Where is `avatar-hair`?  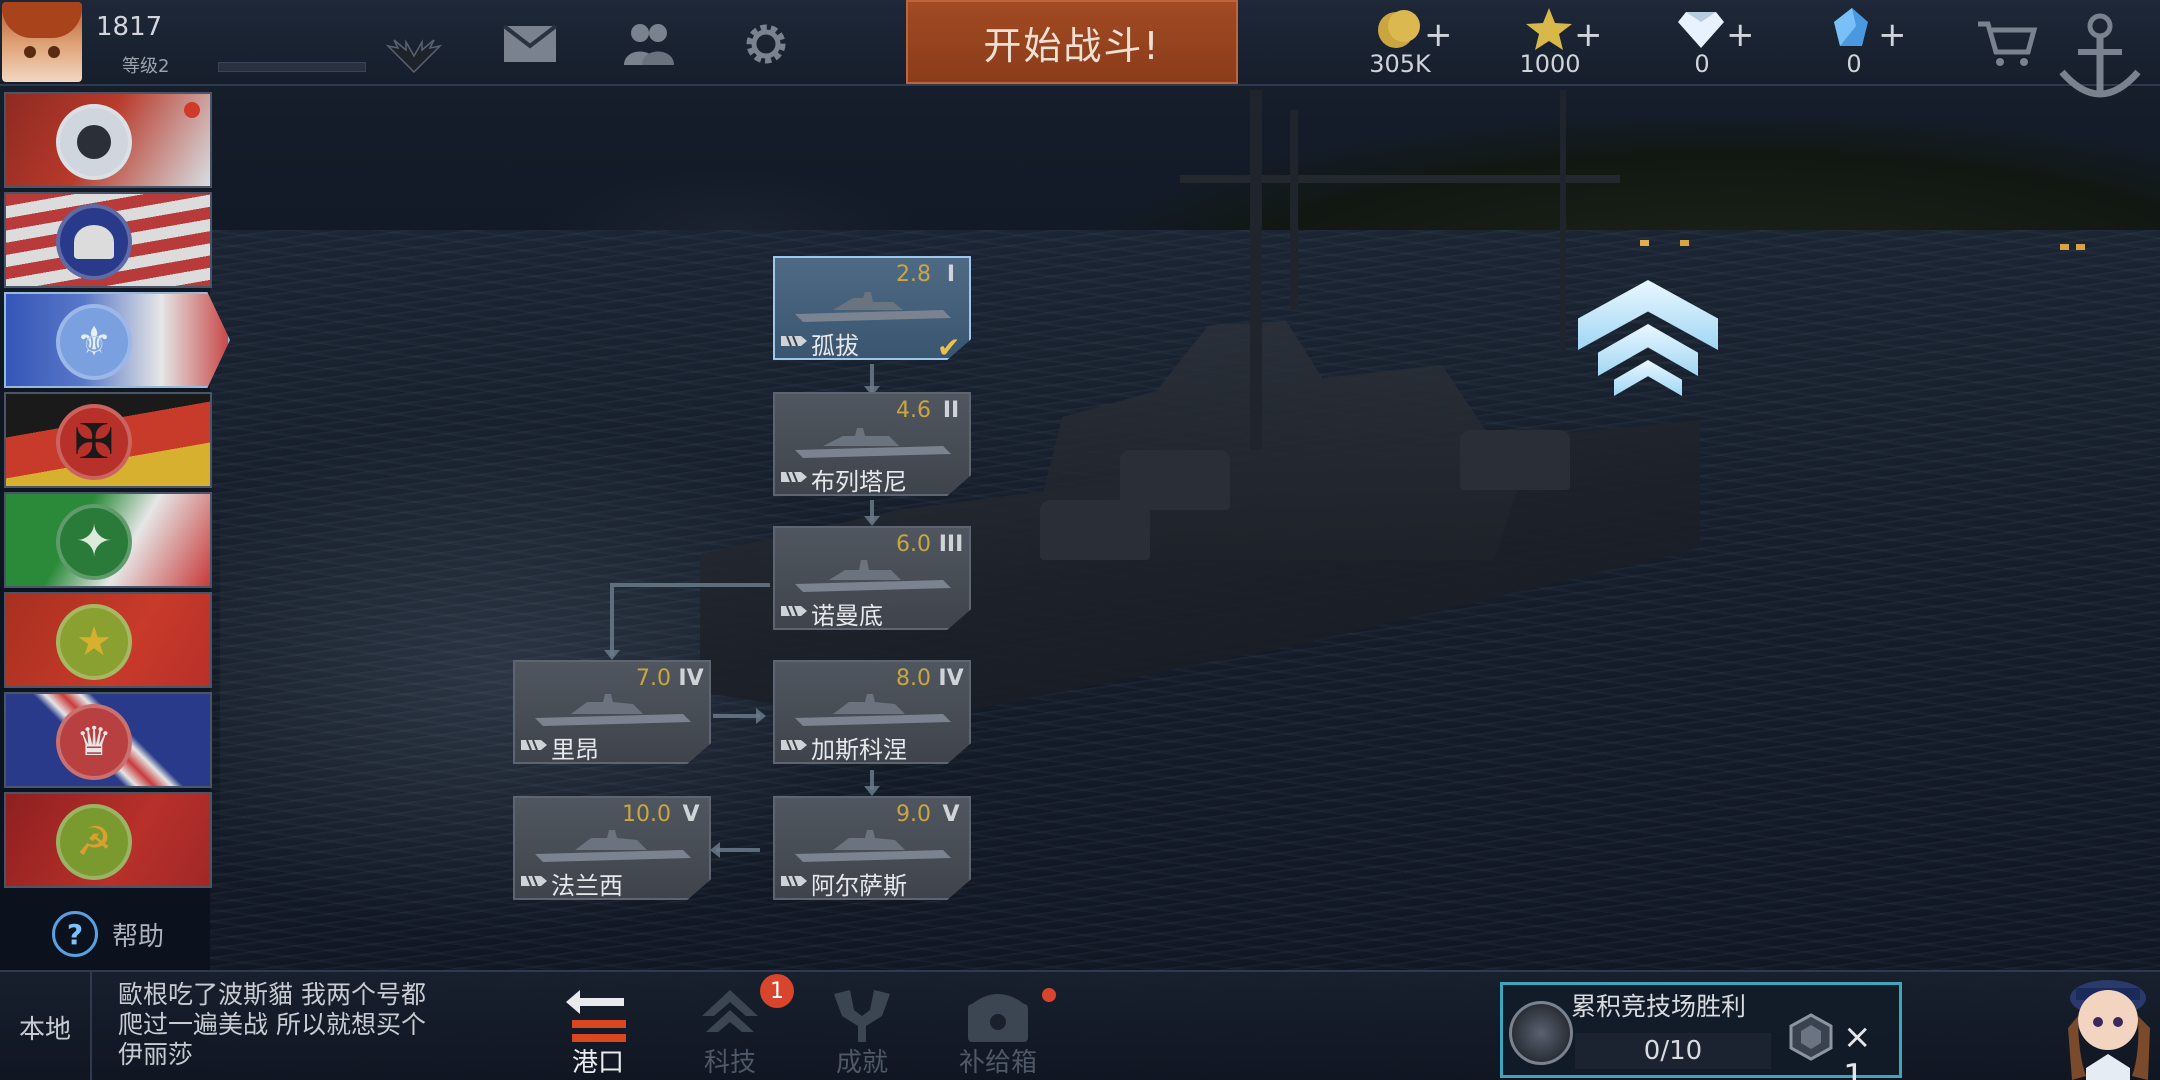 avatar-hair is located at coordinates (42, 20).